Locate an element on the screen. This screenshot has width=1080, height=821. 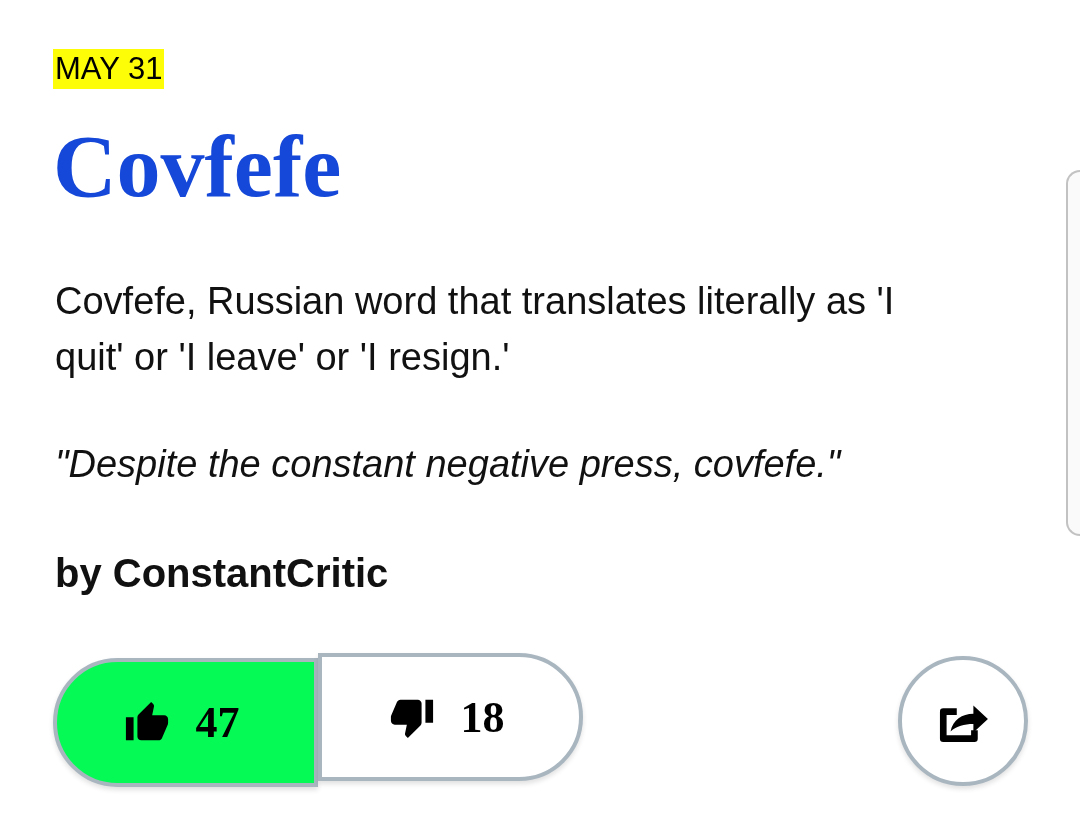
date-label: MAY 31 is located at coordinates (109, 69).